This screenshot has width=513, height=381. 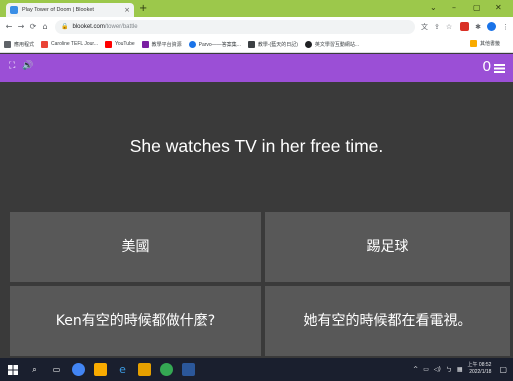 I want to click on profile-avatar-icon, so click(x=491, y=26).